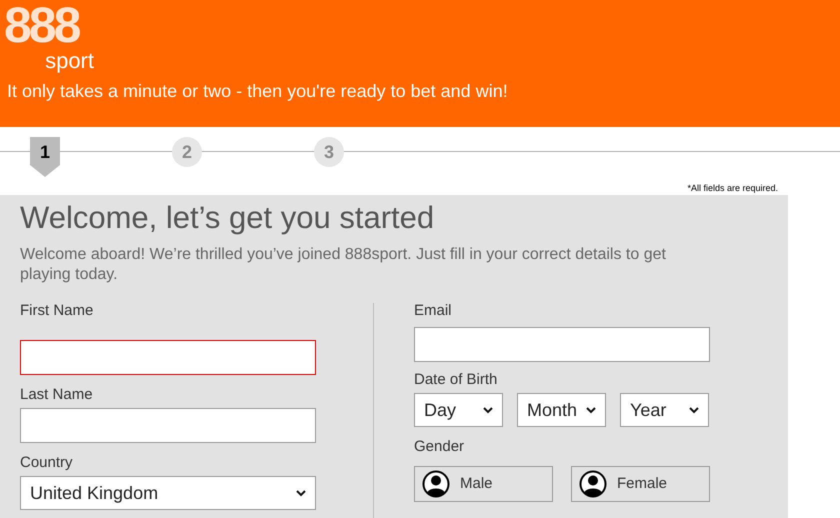 Image resolution: width=840 pixels, height=518 pixels. Describe the element at coordinates (433, 310) in the screenshot. I see `field-label: Email` at that location.